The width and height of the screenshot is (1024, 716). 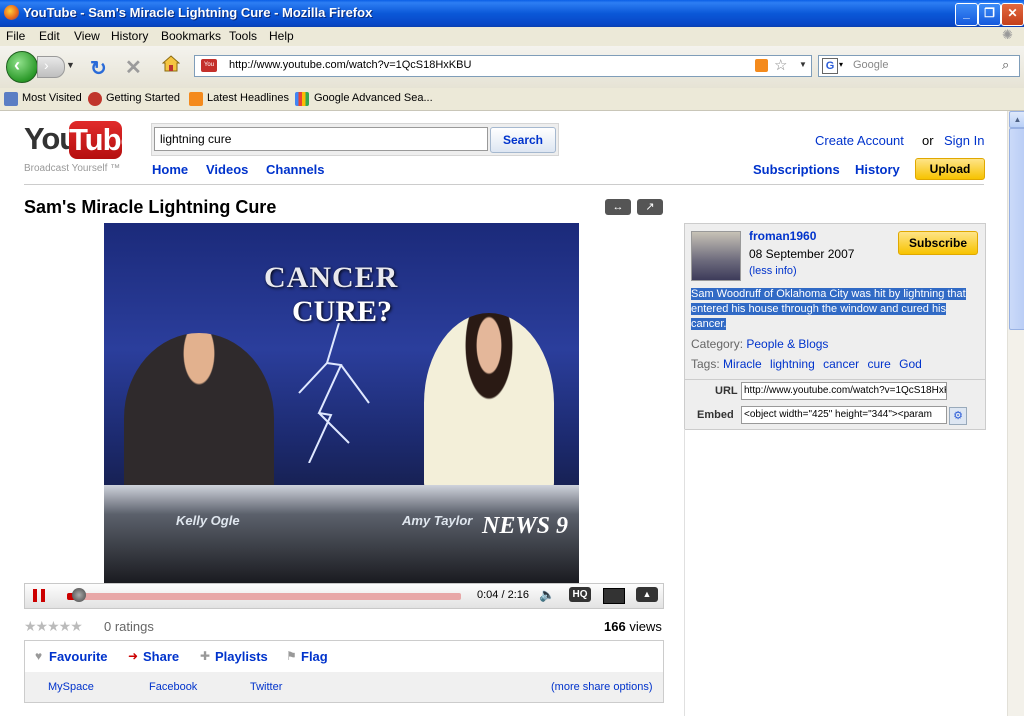 I want to click on youtube-logo: You Tube, so click(x=81, y=141).